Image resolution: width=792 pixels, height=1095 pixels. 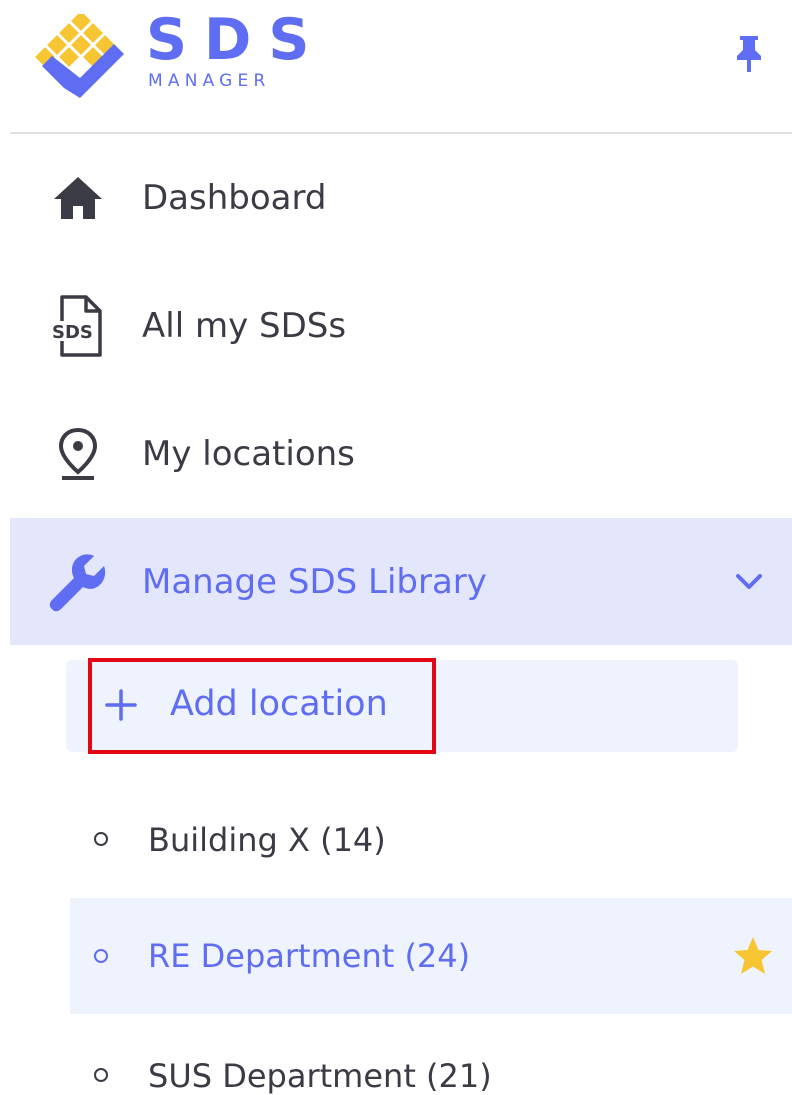 What do you see at coordinates (749, 582) in the screenshot?
I see `chevron-down-icon` at bounding box center [749, 582].